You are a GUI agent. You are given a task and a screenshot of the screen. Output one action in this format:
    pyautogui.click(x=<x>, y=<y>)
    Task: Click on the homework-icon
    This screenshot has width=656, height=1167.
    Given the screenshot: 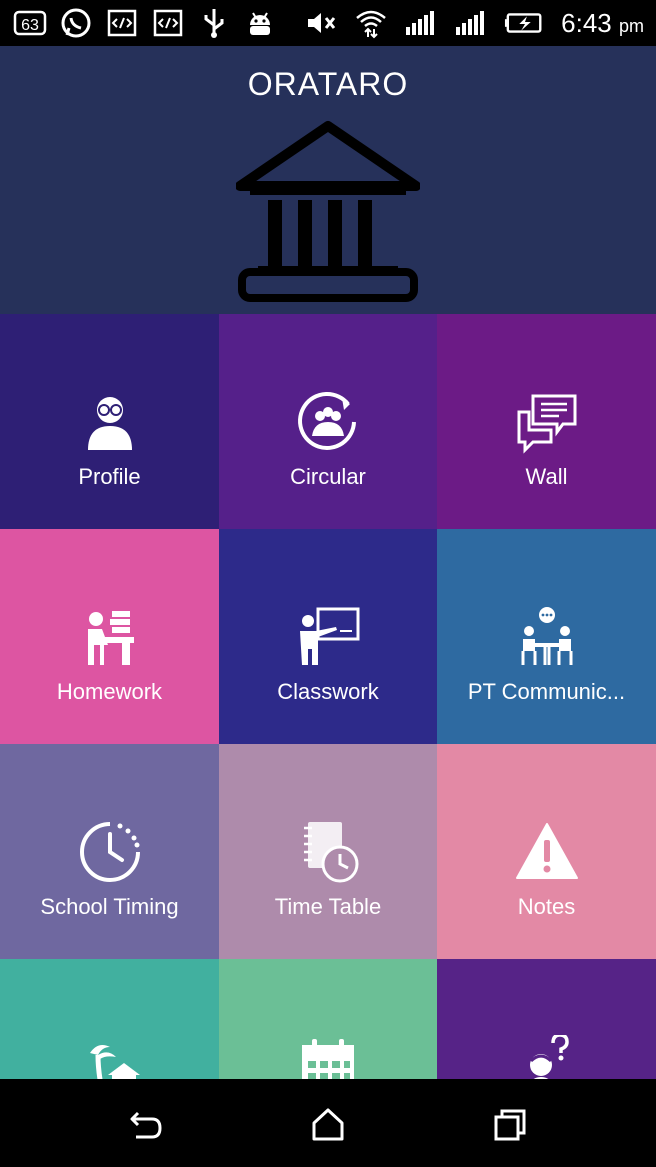 What is the action you would take?
    pyautogui.click(x=110, y=638)
    